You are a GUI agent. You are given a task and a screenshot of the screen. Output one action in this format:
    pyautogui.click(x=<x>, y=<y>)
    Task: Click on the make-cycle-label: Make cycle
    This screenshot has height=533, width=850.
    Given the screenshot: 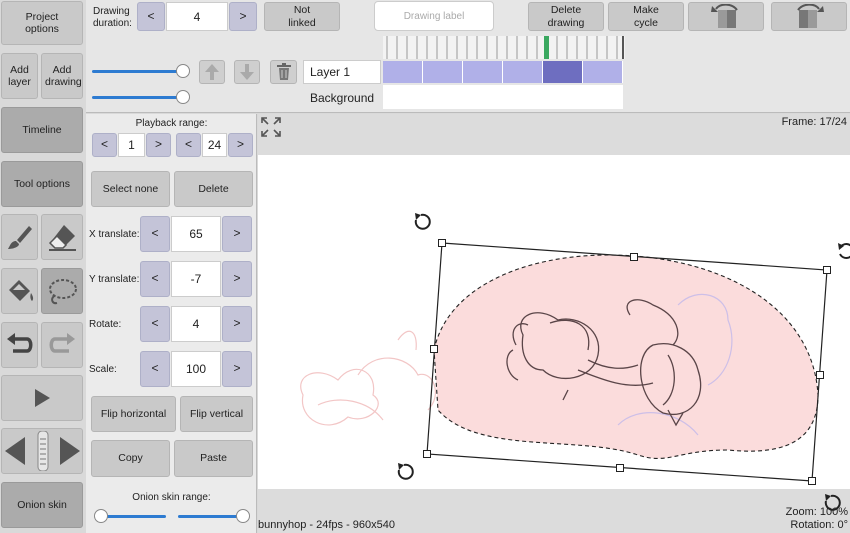 What is the action you would take?
    pyautogui.click(x=646, y=16)
    